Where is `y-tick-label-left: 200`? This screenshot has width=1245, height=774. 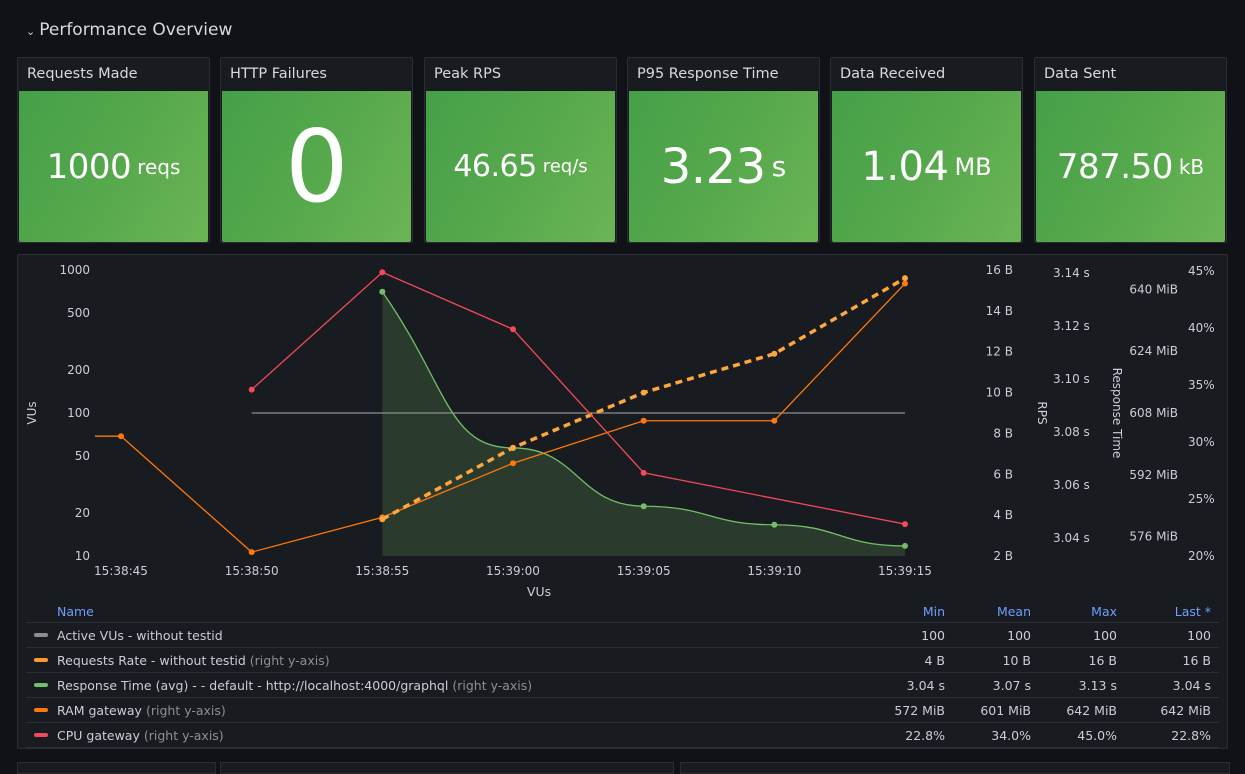 y-tick-label-left: 200 is located at coordinates (78, 370).